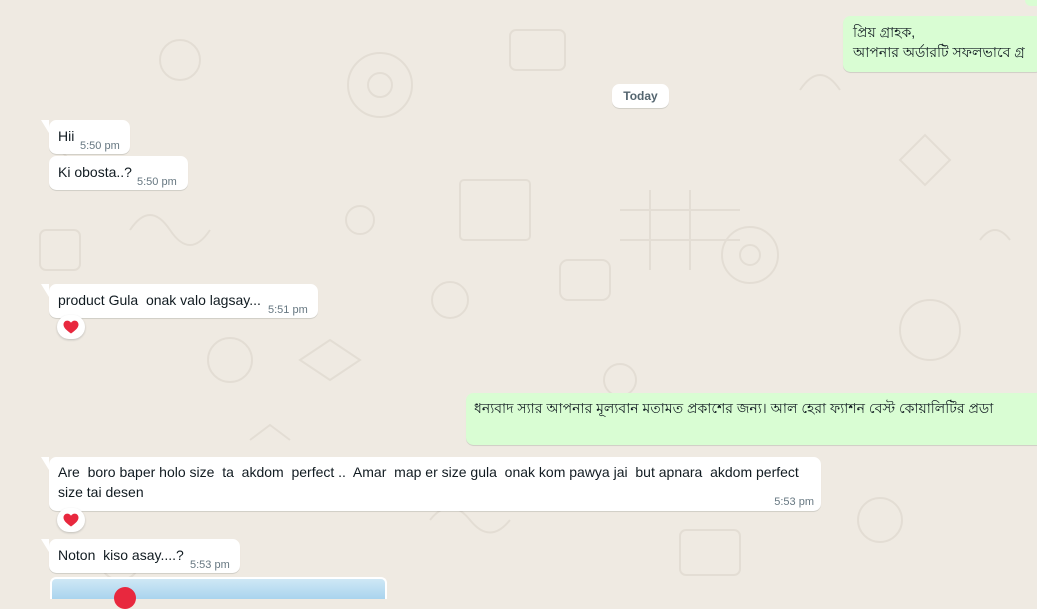  I want to click on image-shape, so click(125, 598).